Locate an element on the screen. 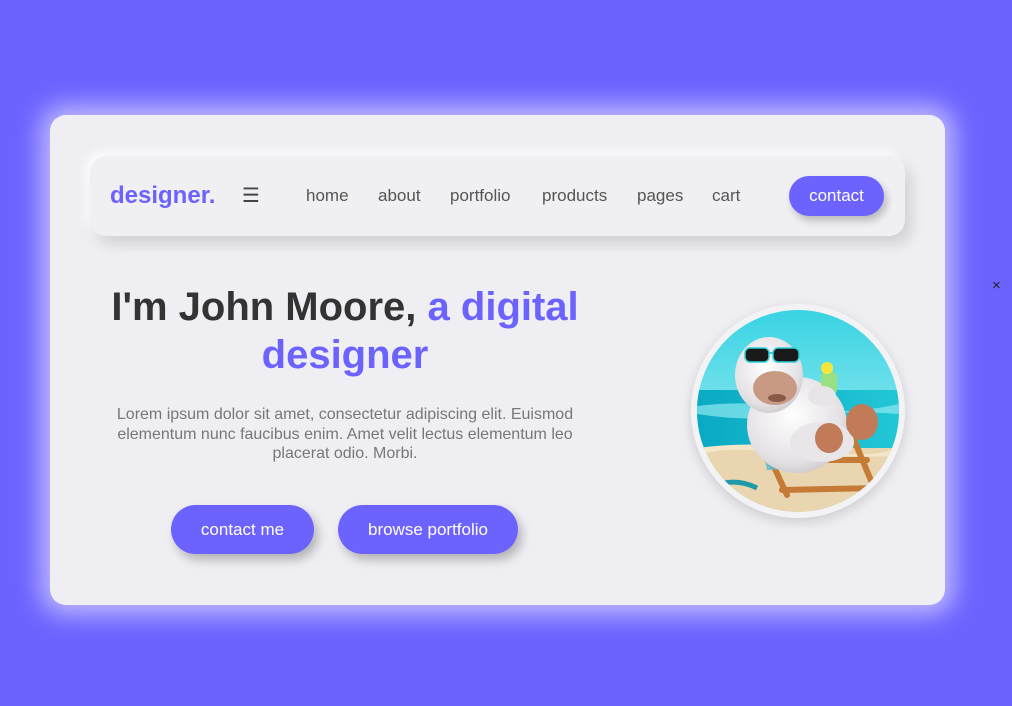 The height and width of the screenshot is (706, 1012). hamburger-menu-icon: ☰ is located at coordinates (251, 196).